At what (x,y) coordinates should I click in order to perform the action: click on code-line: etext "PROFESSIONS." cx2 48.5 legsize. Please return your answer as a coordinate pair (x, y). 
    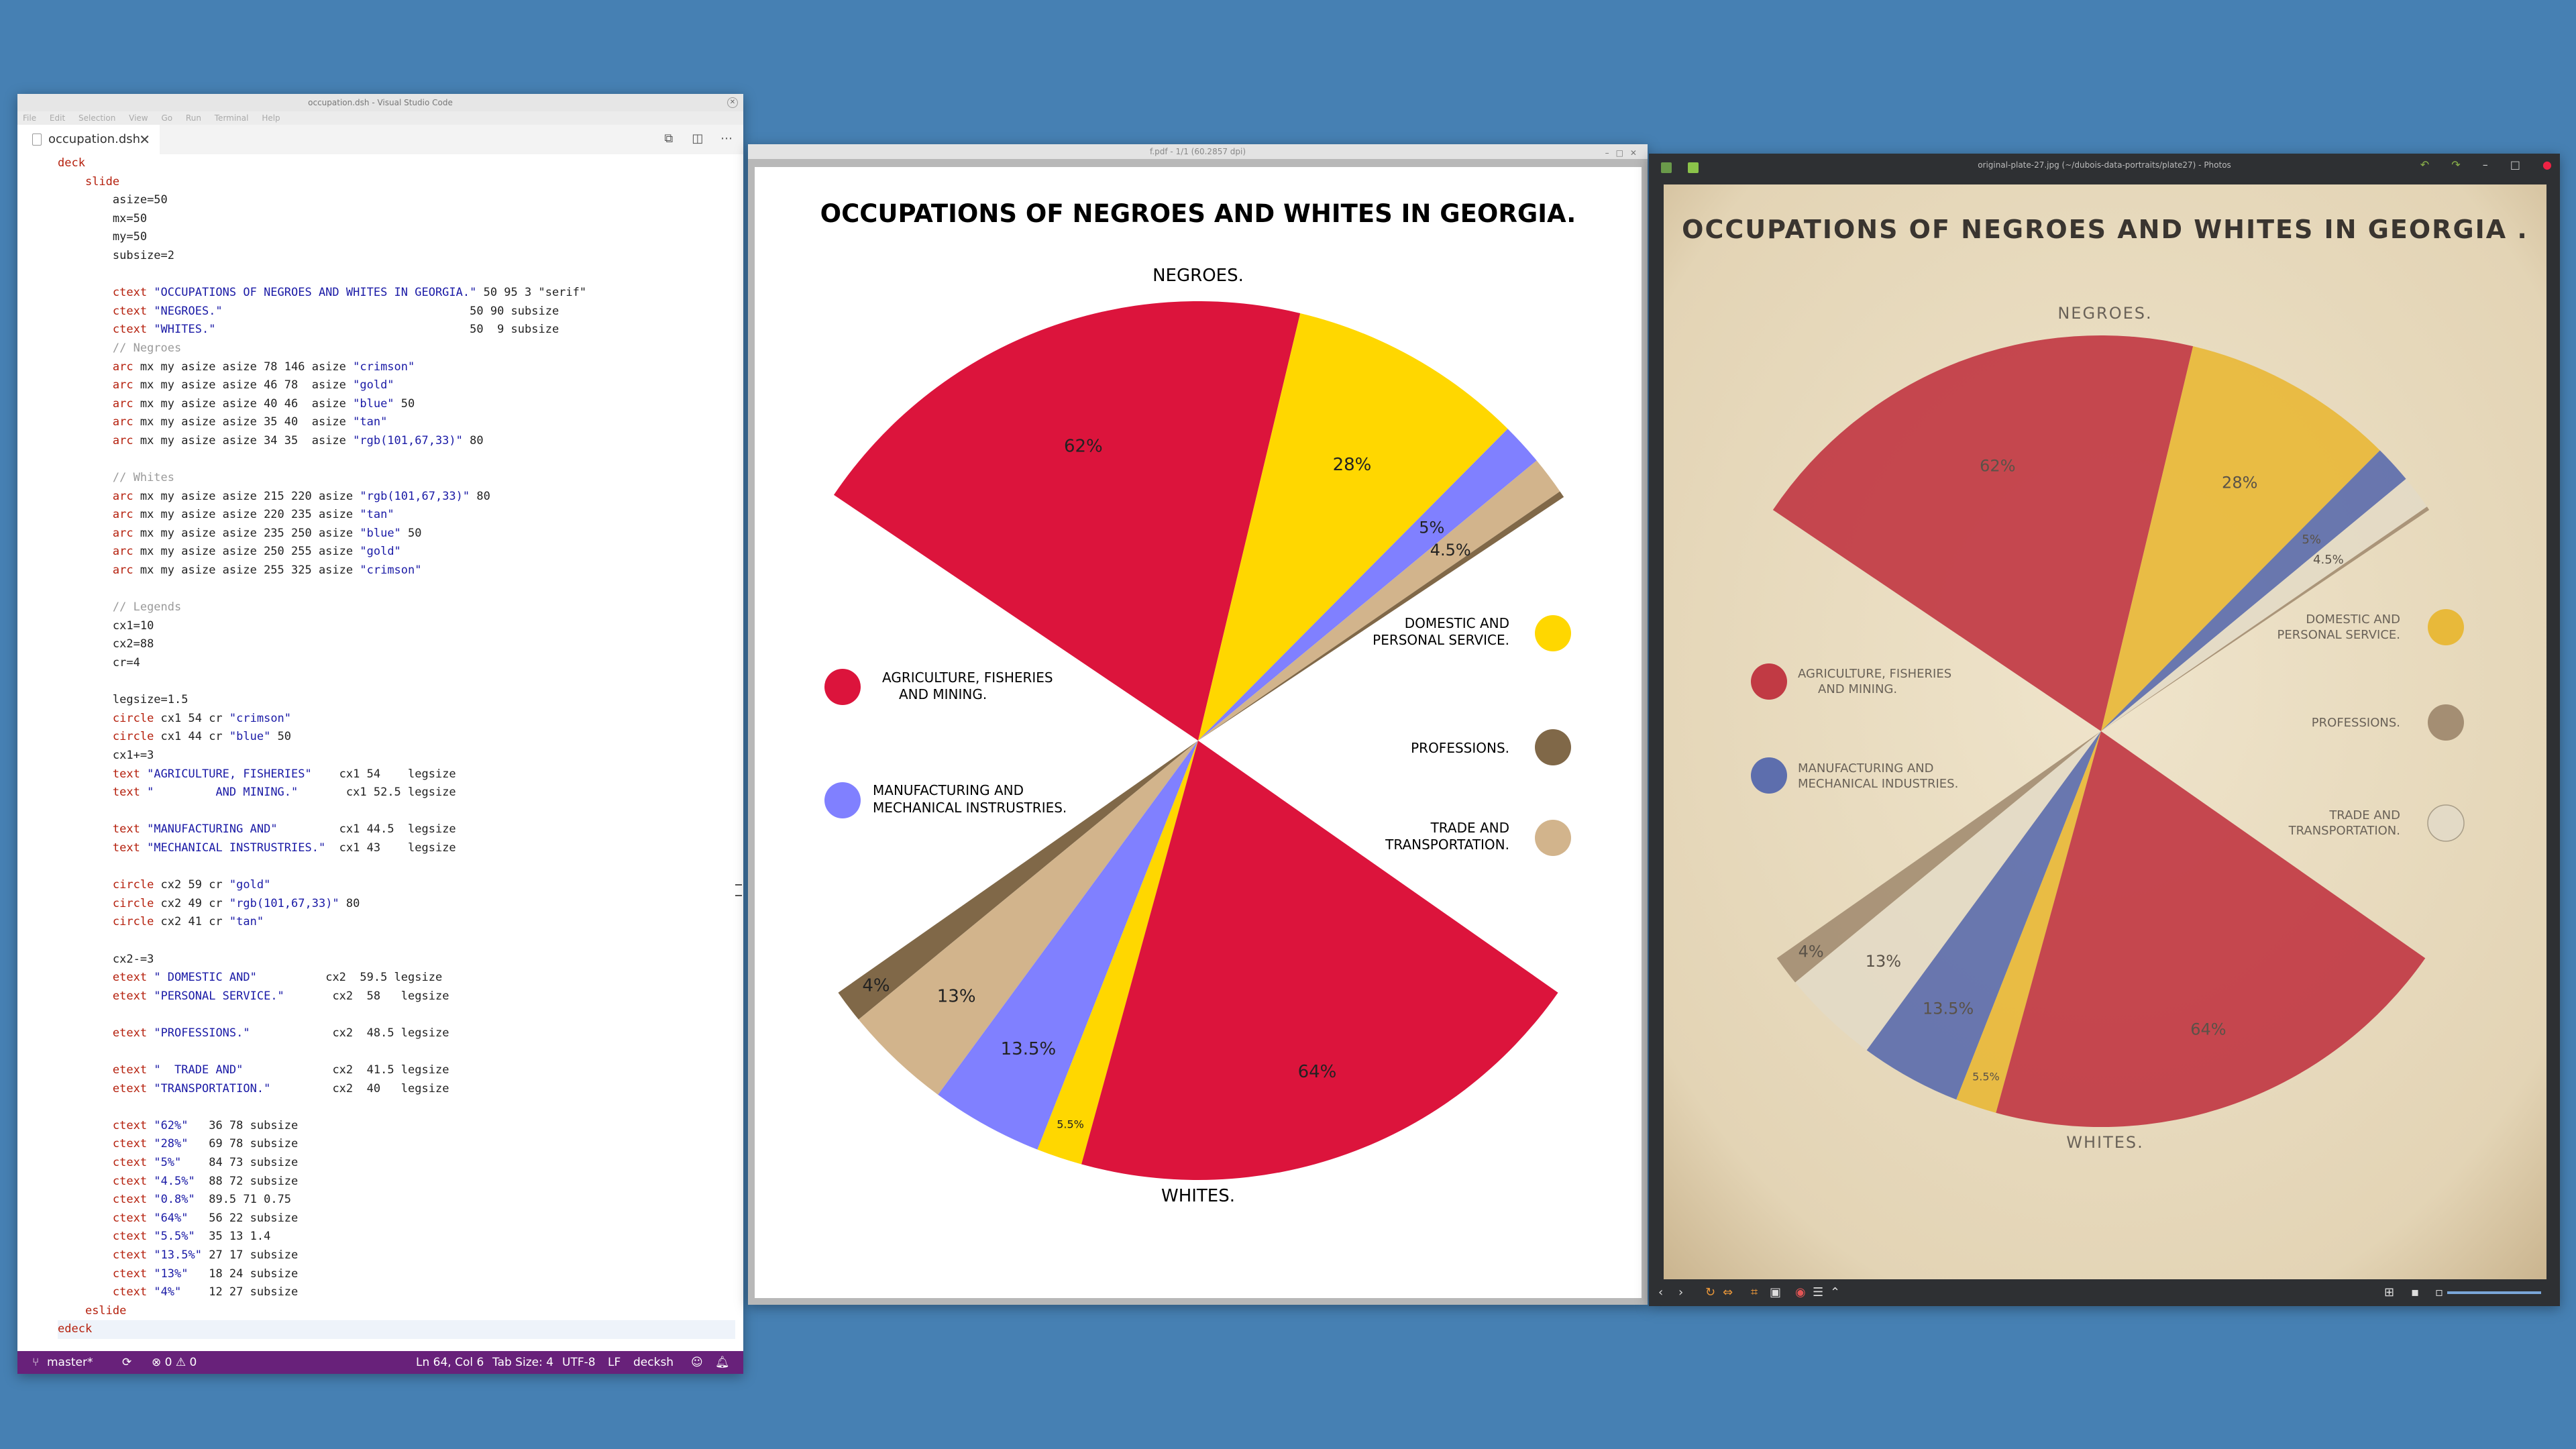
    Looking at the image, I should click on (253, 1033).